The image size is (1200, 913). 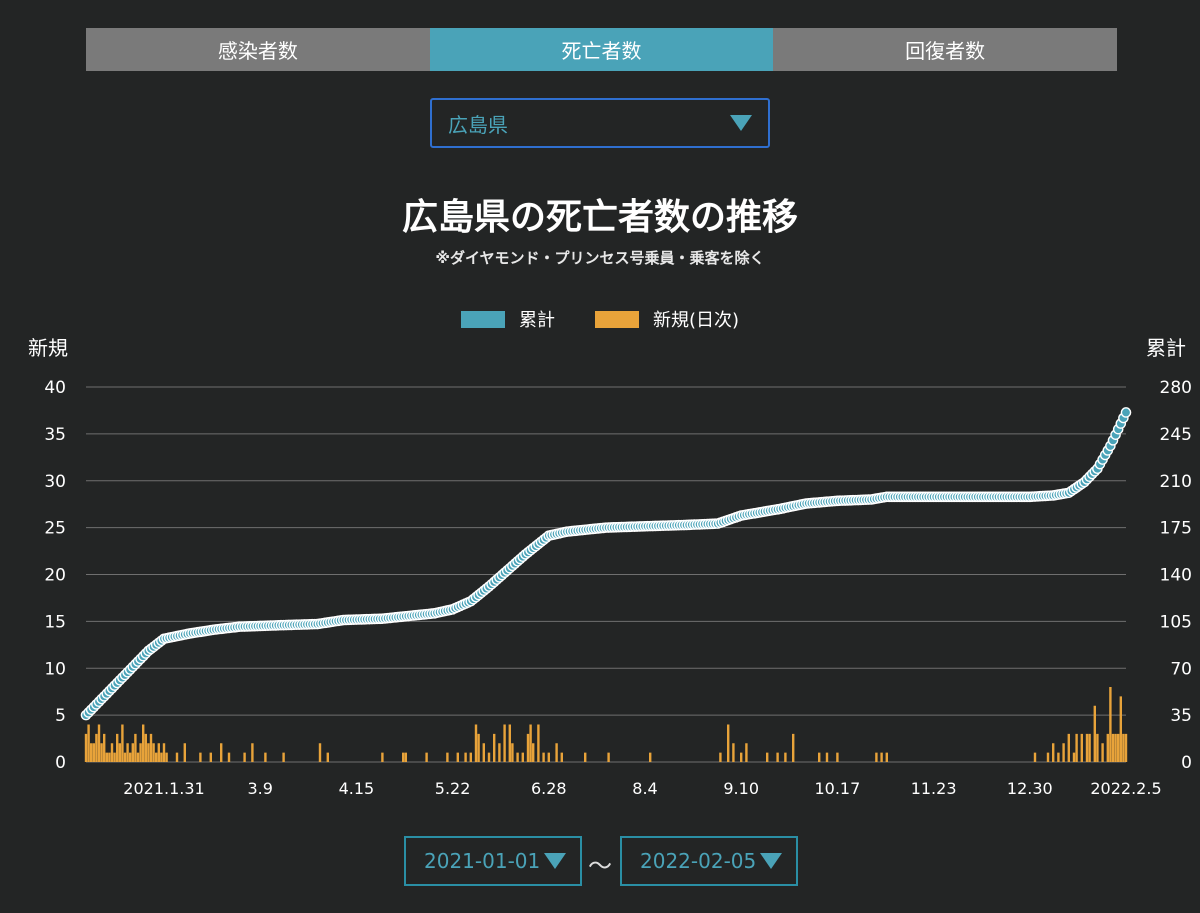 I want to click on chart-legend: 累計 新規(日次), so click(x=600, y=319).